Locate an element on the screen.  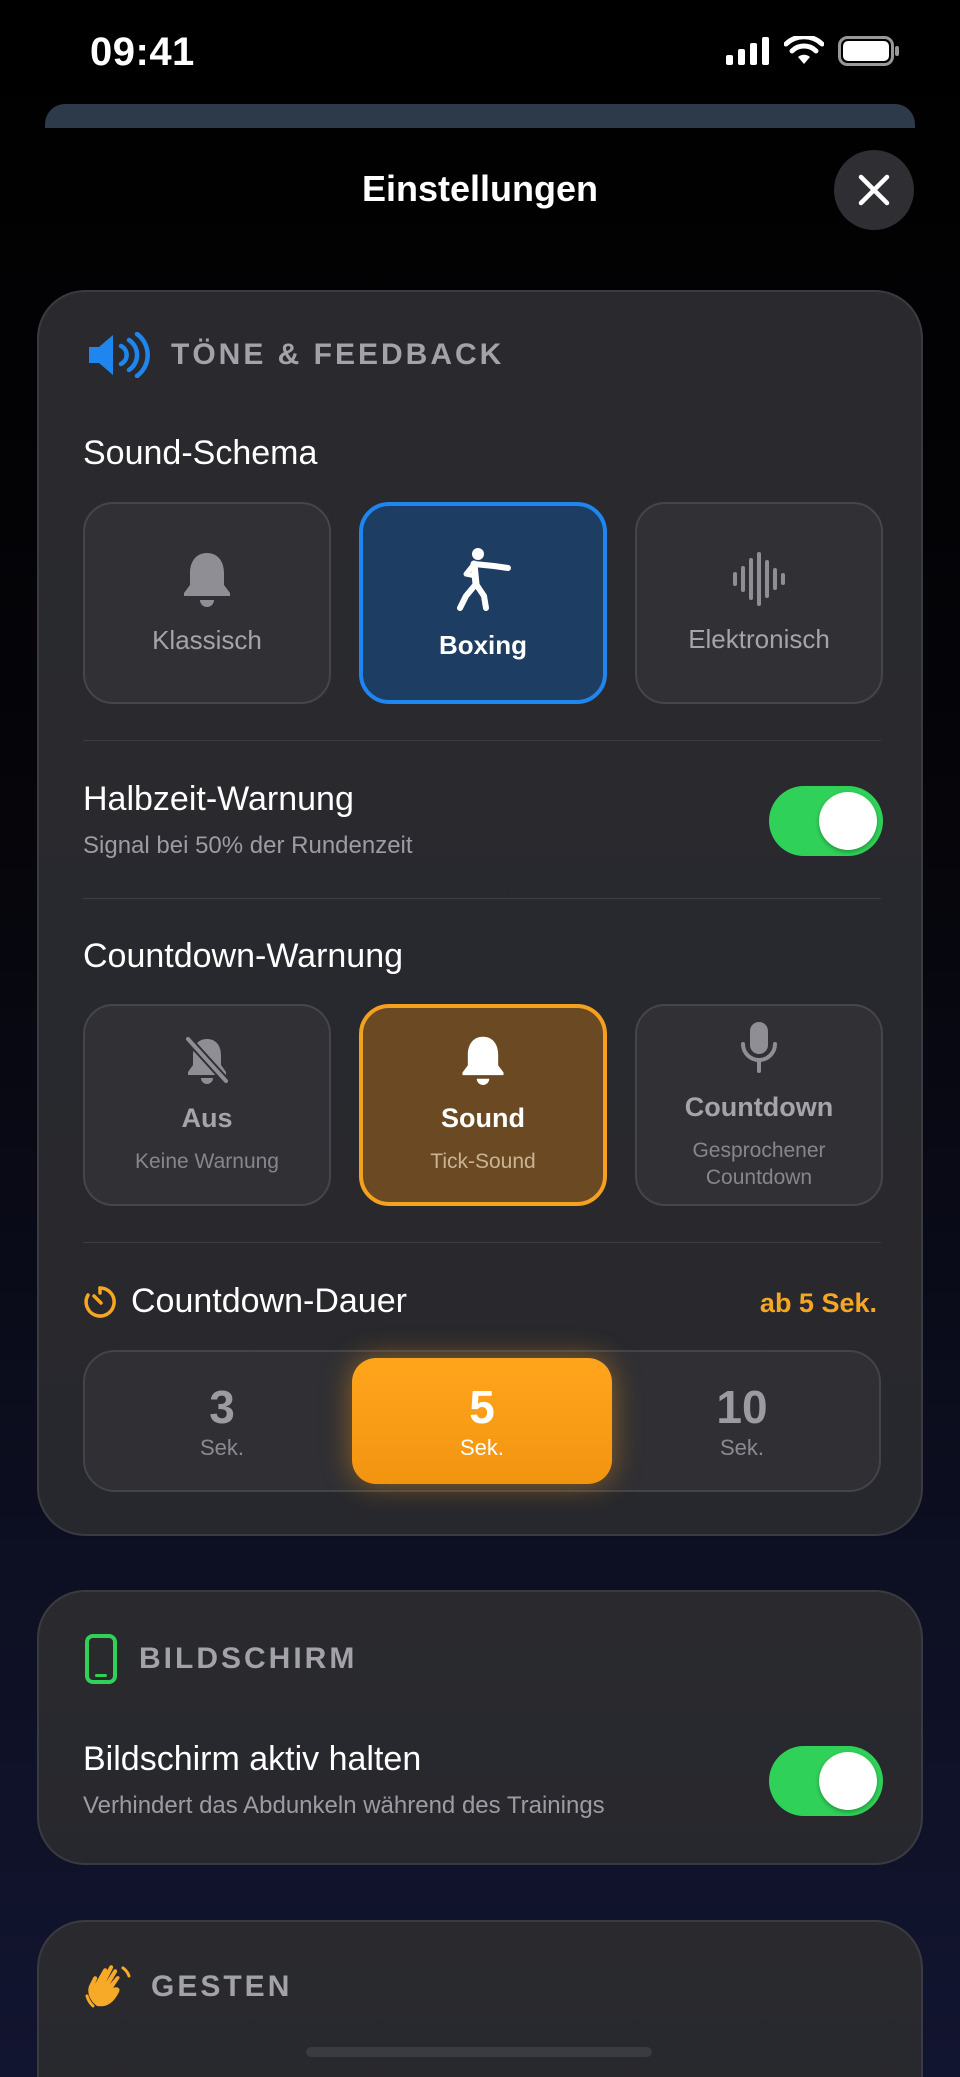
screen-section-header: BILDSCHIRM is located at coordinates (221, 1659).